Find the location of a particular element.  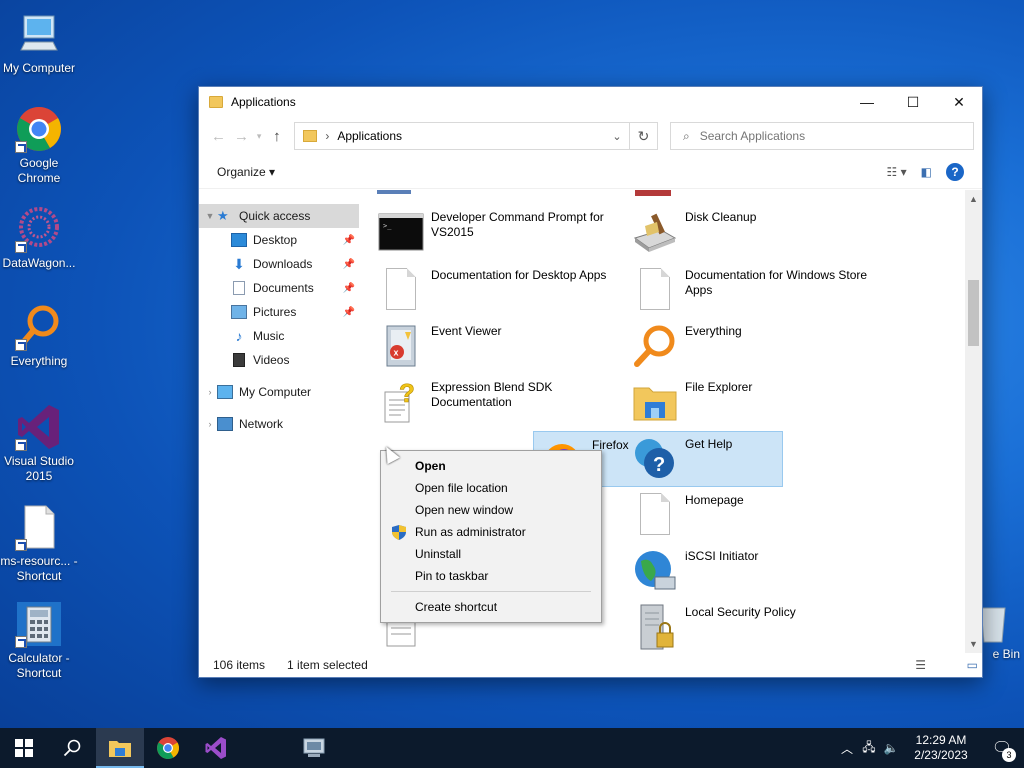

help-icon: ? is located at coordinates (955, 171).